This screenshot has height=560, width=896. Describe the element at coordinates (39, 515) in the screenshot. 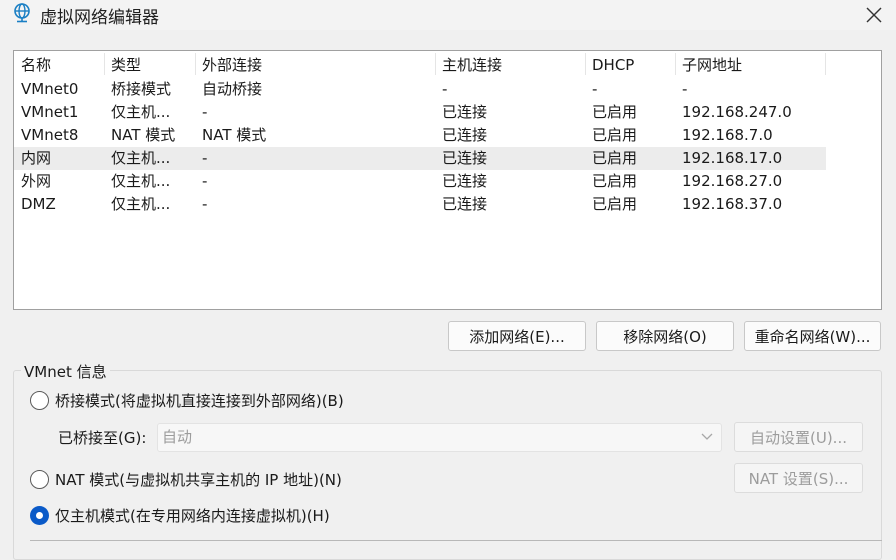

I see `host-only-radio` at that location.